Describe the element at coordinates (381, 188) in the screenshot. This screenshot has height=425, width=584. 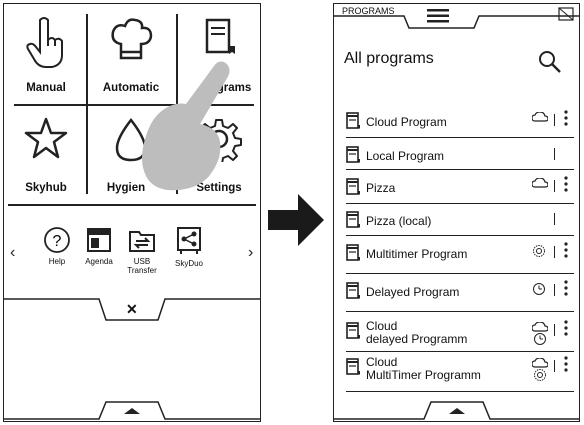
I see `program-name: Pizza` at that location.